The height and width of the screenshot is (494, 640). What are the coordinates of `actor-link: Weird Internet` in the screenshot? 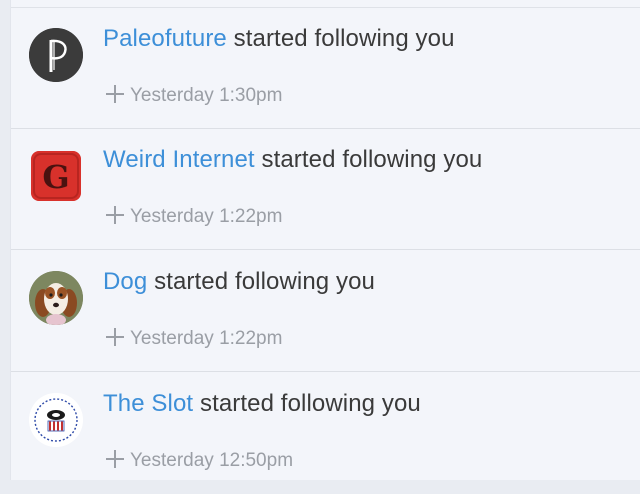 It's located at (179, 159).